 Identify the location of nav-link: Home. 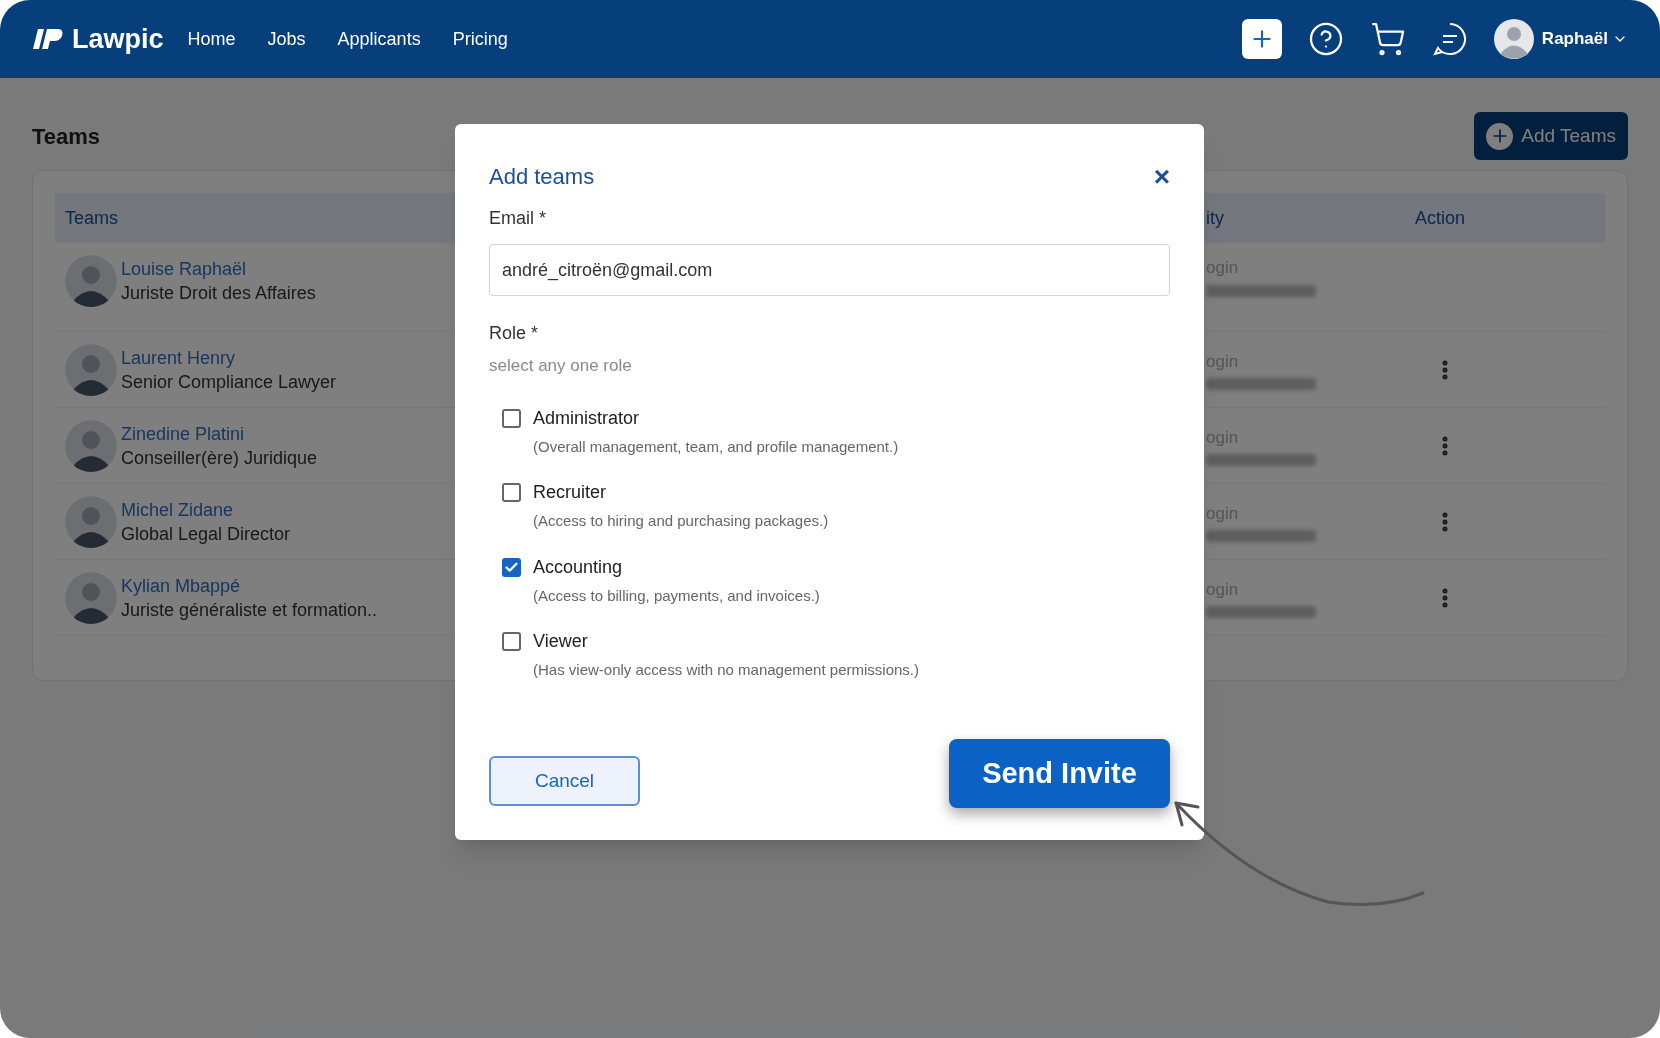
(211, 39).